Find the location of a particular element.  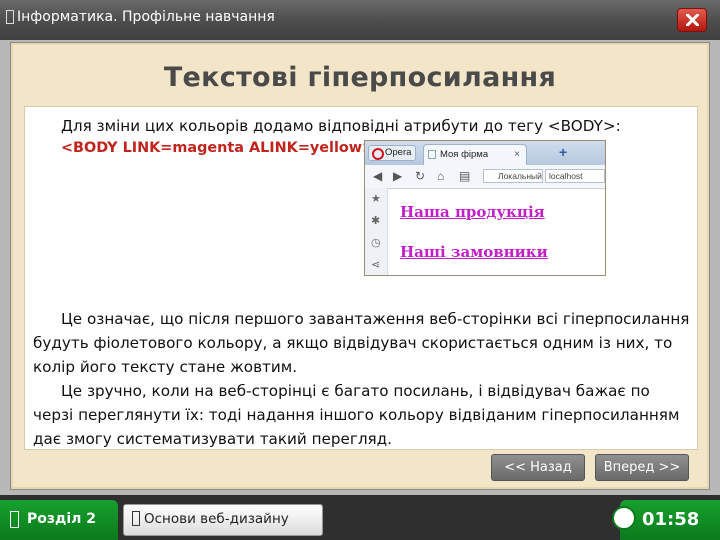

window-title: Інформатика. Профільне навчання is located at coordinates (140, 17).